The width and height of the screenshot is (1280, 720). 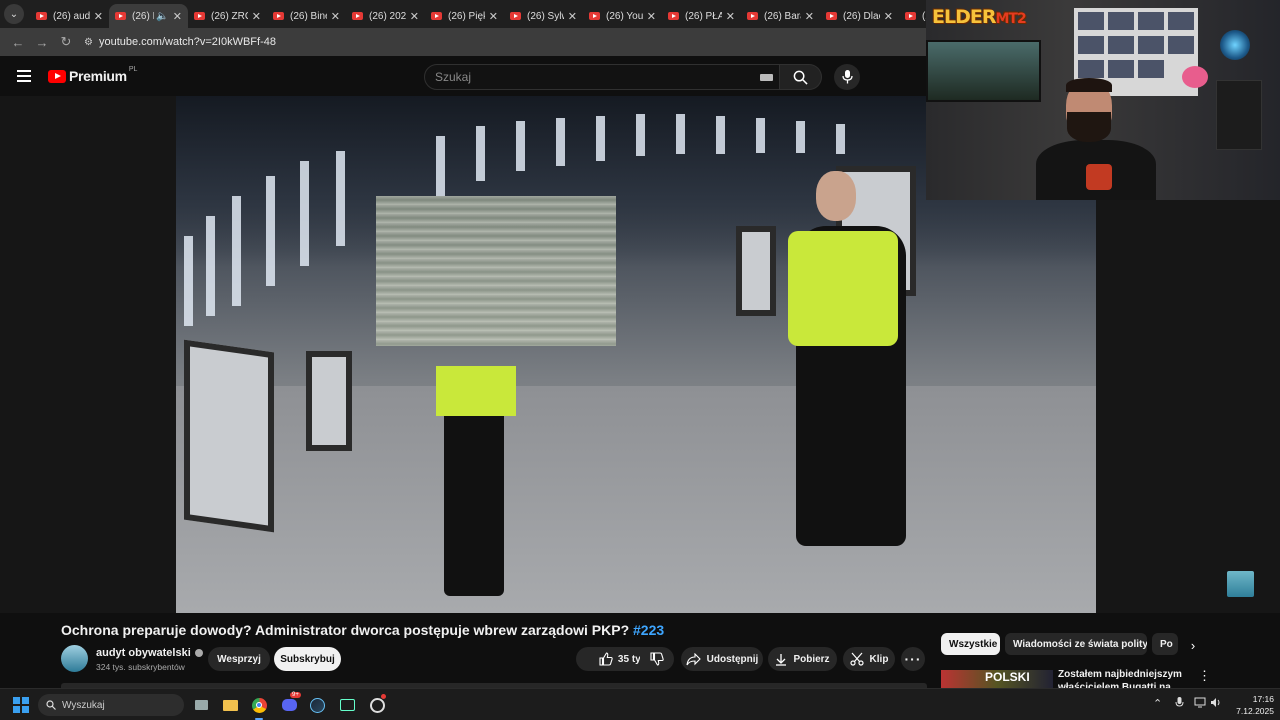 I want to click on more-actions-button: ···, so click(x=913, y=659).